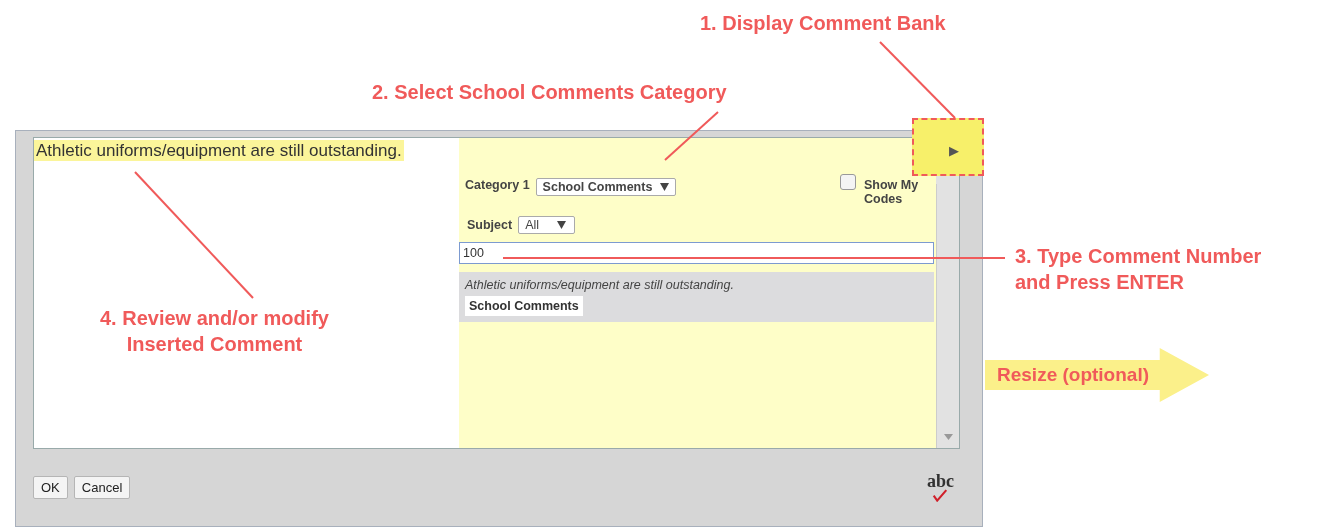 This screenshot has height=527, width=1317. Describe the element at coordinates (691, 136) in the screenshot. I see `leader-line` at that location.